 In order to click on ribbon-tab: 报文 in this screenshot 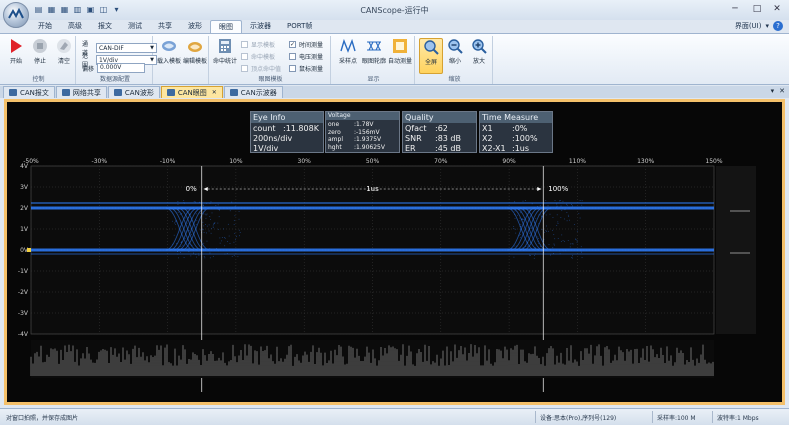, I will do `click(105, 26)`.